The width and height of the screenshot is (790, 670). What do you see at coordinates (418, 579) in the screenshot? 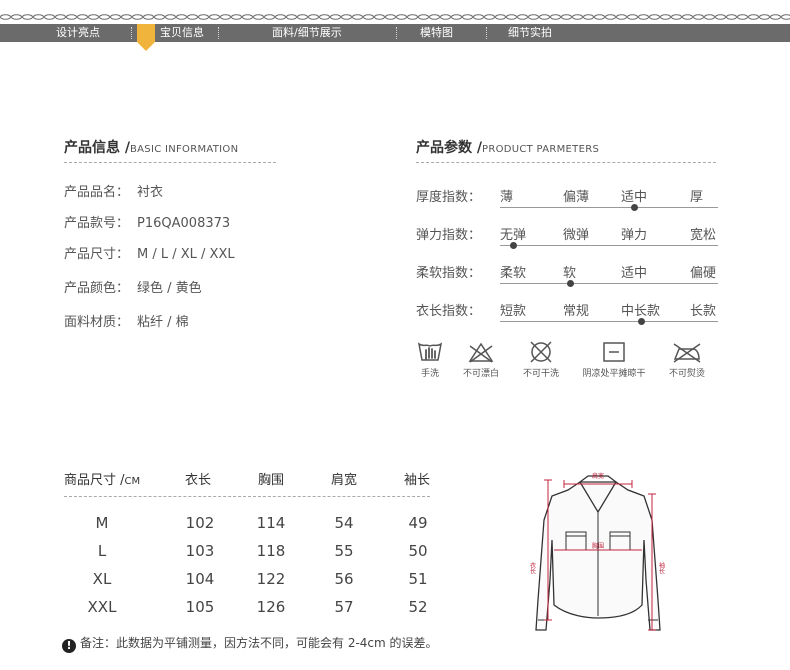
I see `size-cell: 51` at bounding box center [418, 579].